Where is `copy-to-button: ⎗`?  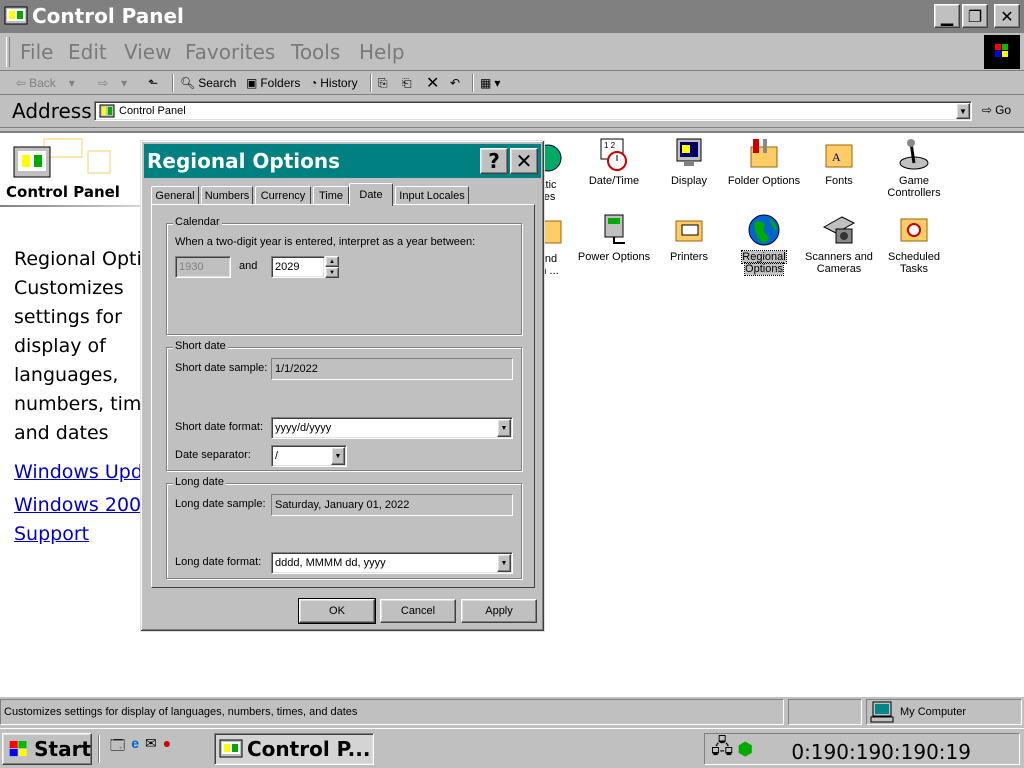 copy-to-button: ⎗ is located at coordinates (407, 83).